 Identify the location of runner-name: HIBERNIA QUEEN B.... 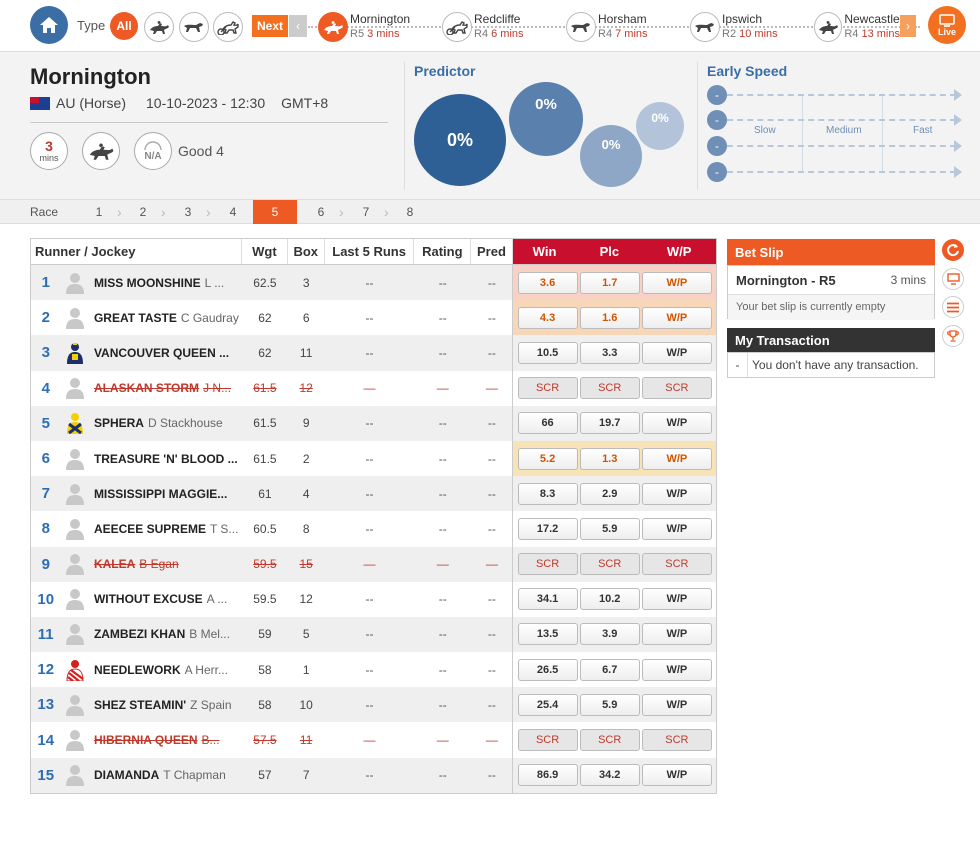
(166, 740).